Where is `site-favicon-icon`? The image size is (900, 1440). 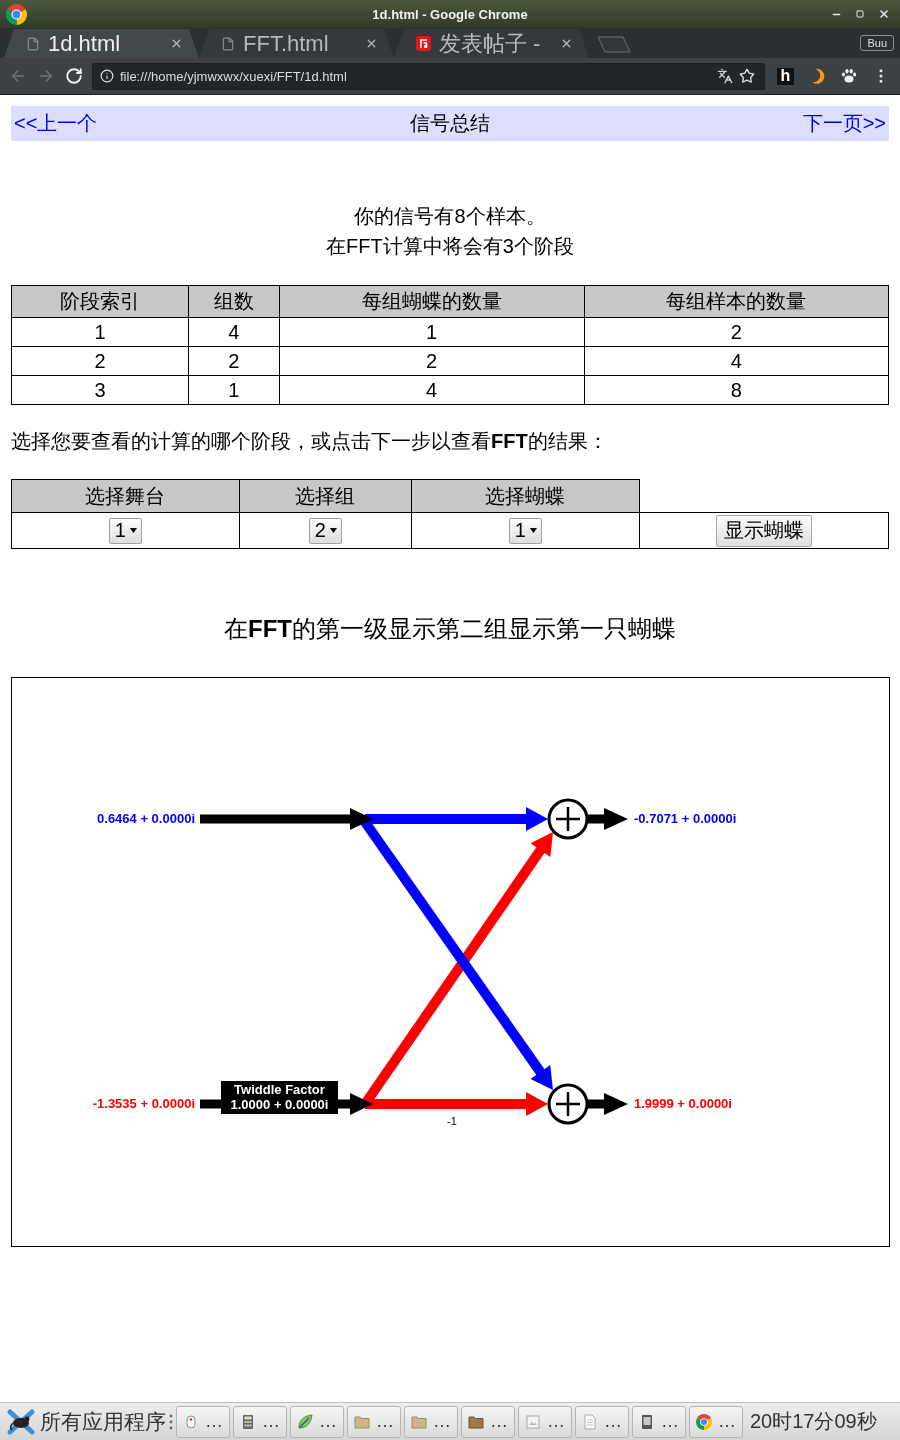
site-favicon-icon is located at coordinates (423, 43).